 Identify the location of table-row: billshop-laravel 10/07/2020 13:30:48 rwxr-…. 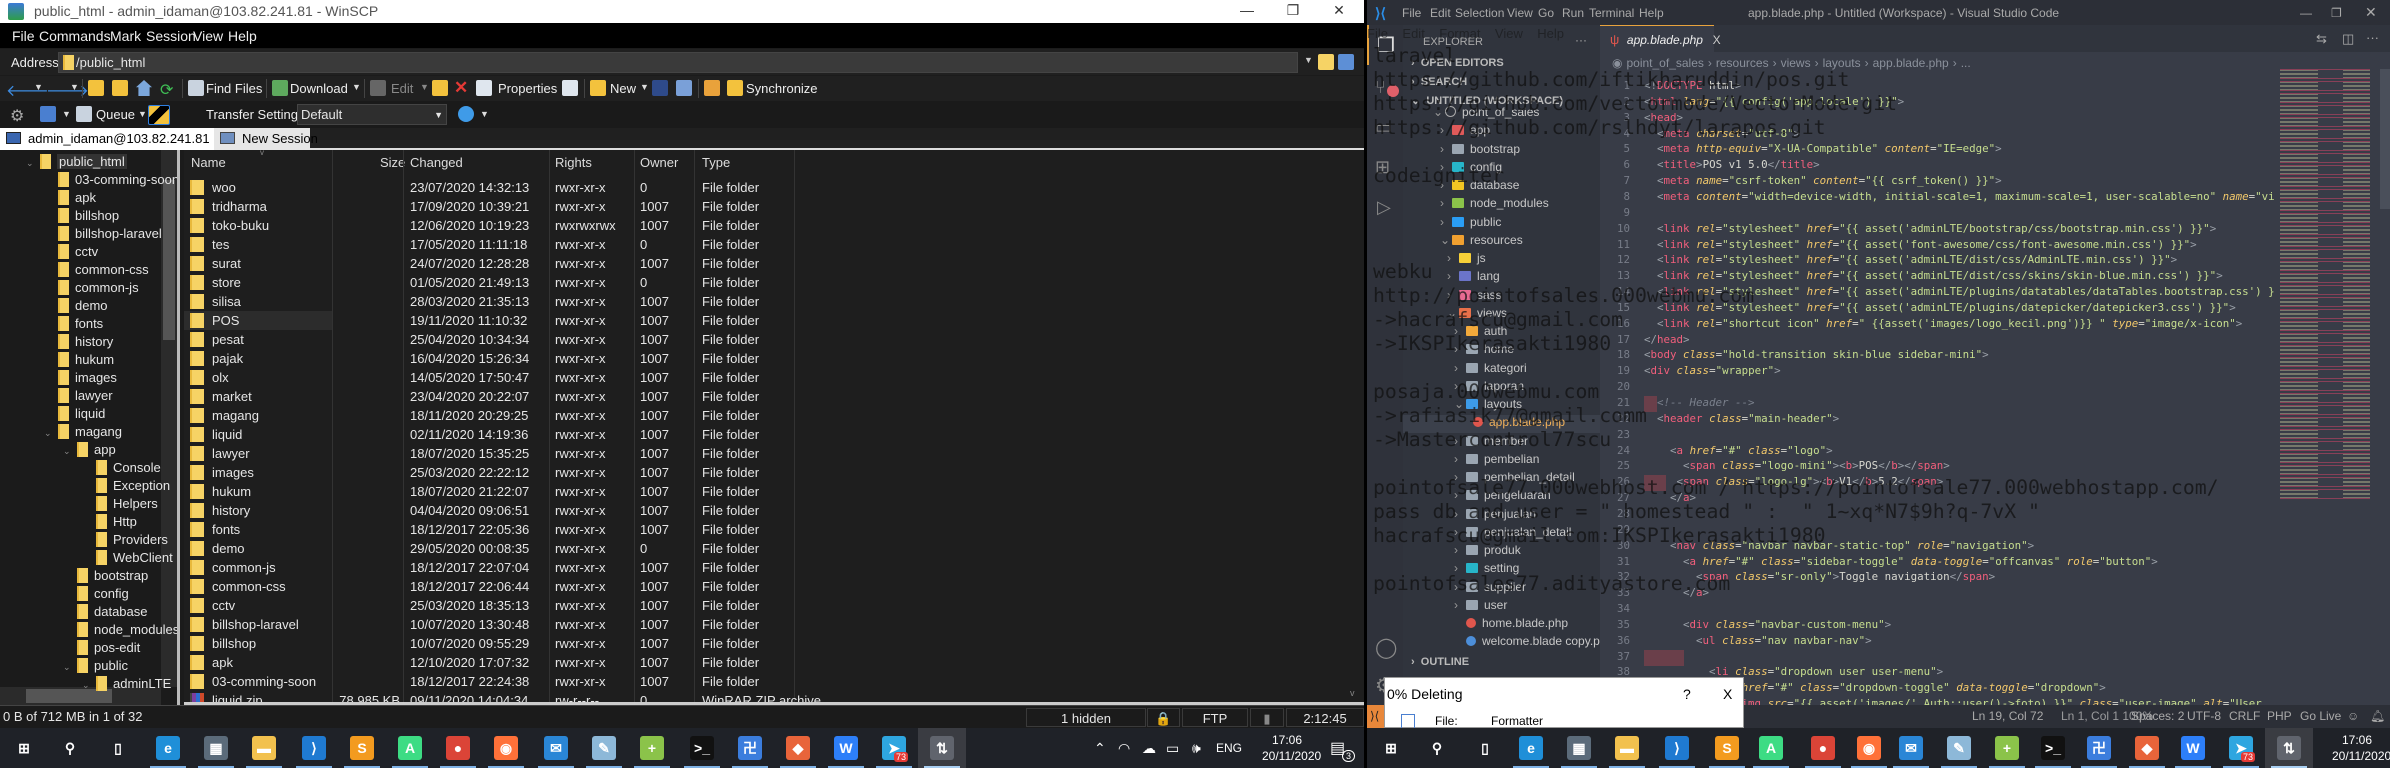
(764, 624).